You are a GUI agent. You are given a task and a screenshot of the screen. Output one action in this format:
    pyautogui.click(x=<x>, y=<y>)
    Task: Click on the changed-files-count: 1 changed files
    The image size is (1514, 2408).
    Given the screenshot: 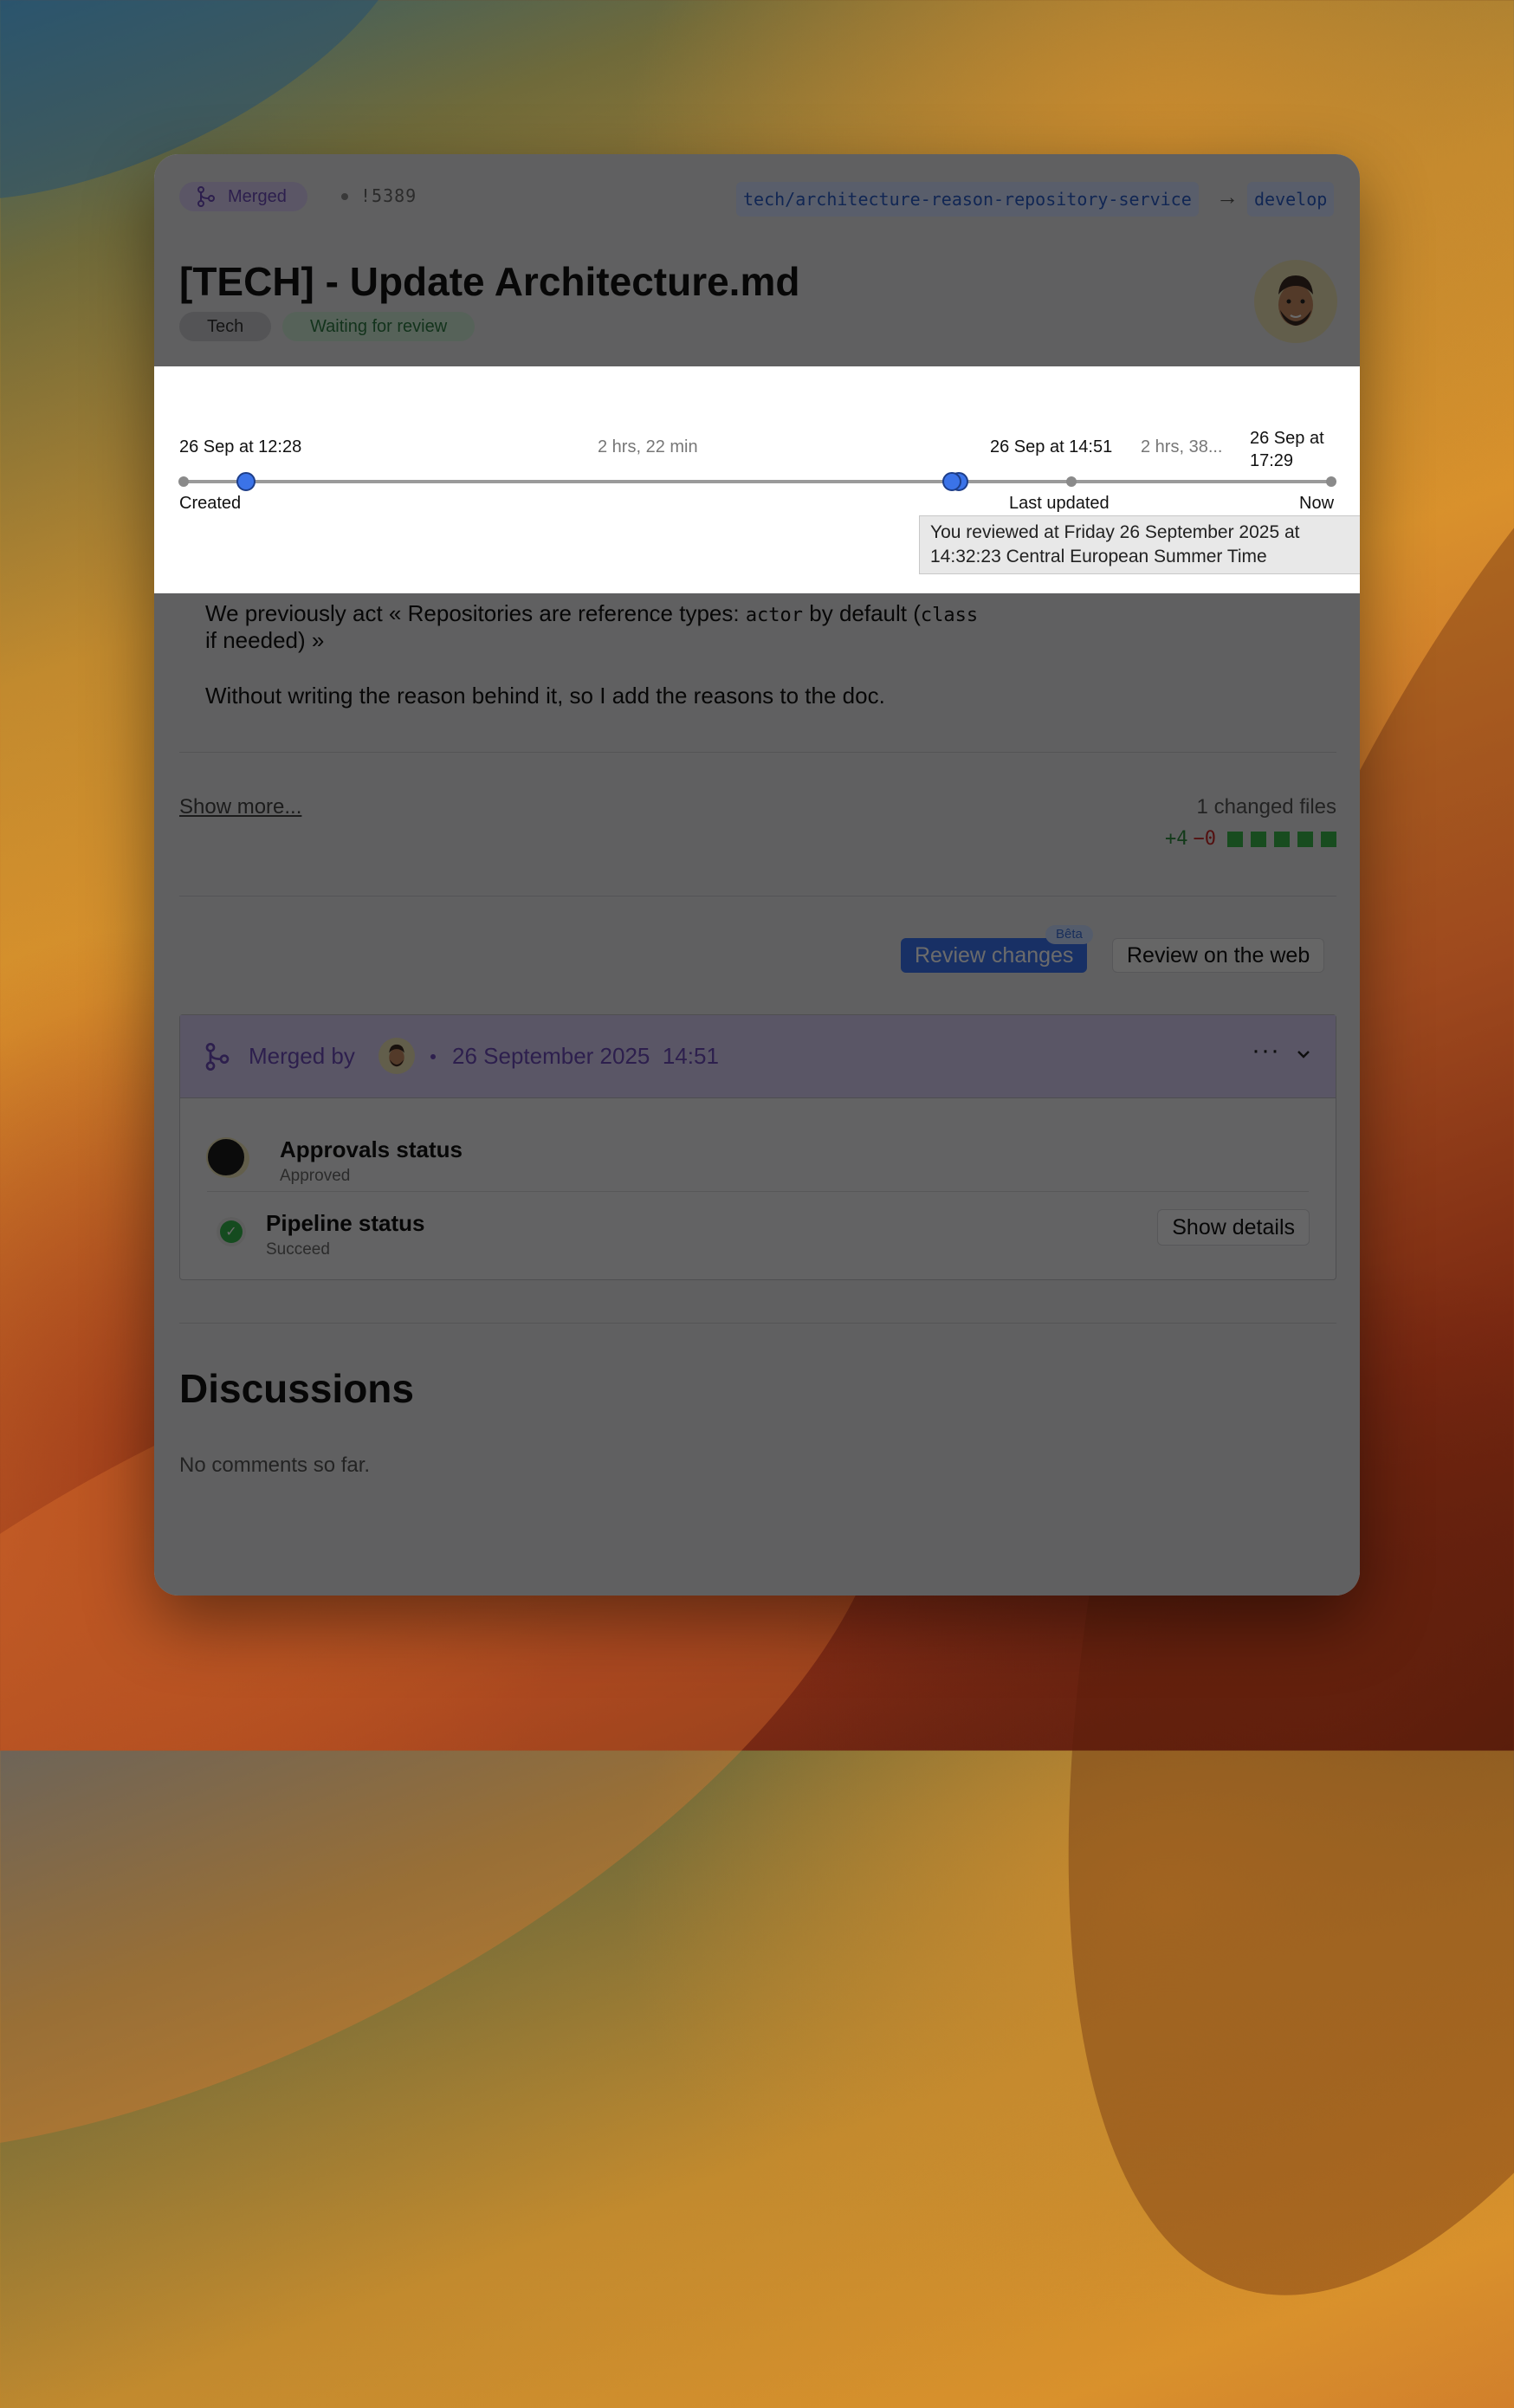 What is the action you would take?
    pyautogui.click(x=1266, y=807)
    